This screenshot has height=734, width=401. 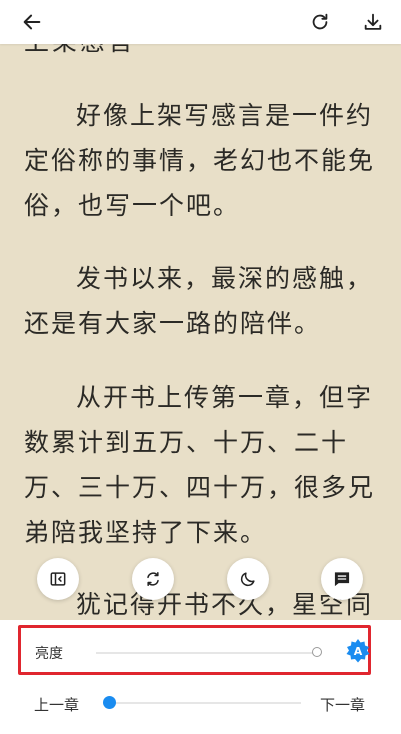 What do you see at coordinates (342, 704) in the screenshot?
I see `next-chapter-button: 下一章` at bounding box center [342, 704].